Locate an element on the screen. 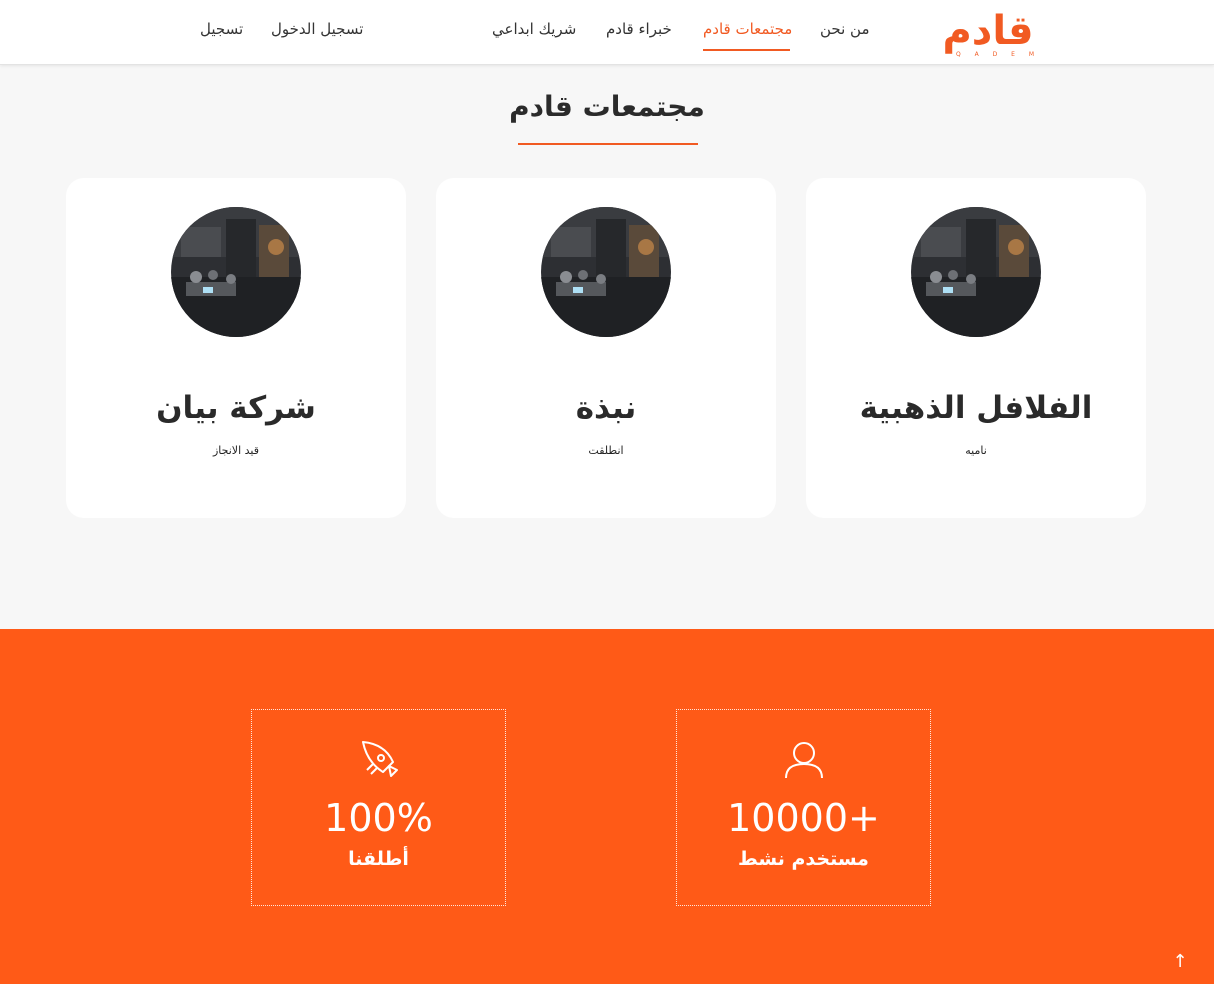 The image size is (1214, 984). community-status: انطلقت is located at coordinates (606, 450).